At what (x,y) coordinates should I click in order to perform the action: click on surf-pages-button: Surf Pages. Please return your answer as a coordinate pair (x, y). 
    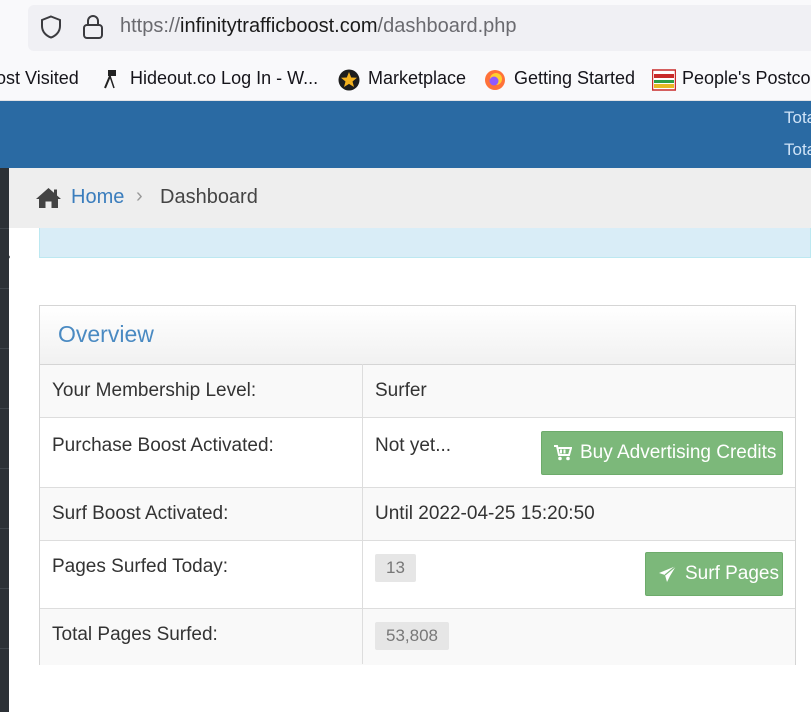
    Looking at the image, I should click on (714, 574).